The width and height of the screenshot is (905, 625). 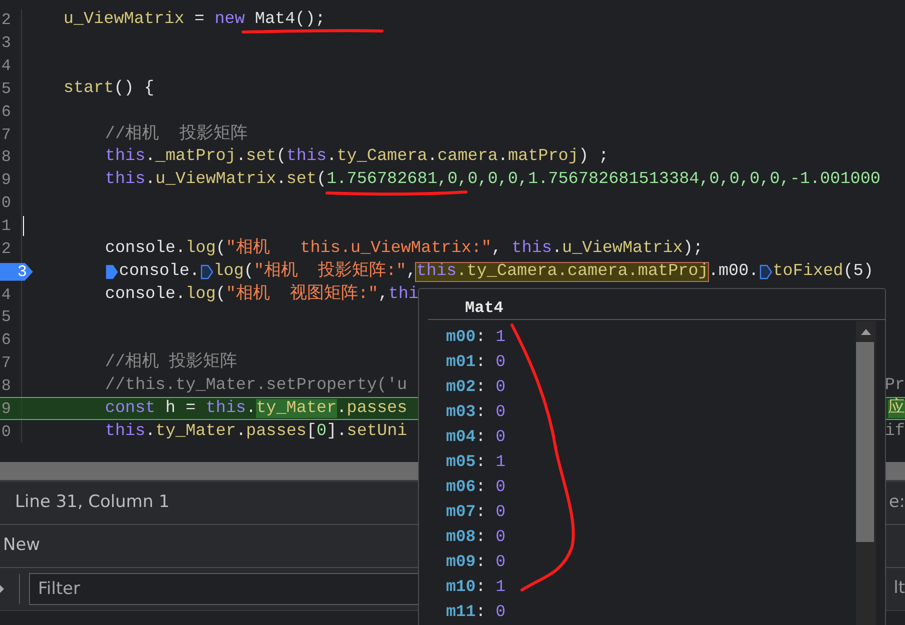 What do you see at coordinates (159, 271) in the screenshot?
I see `code-text: console.` at bounding box center [159, 271].